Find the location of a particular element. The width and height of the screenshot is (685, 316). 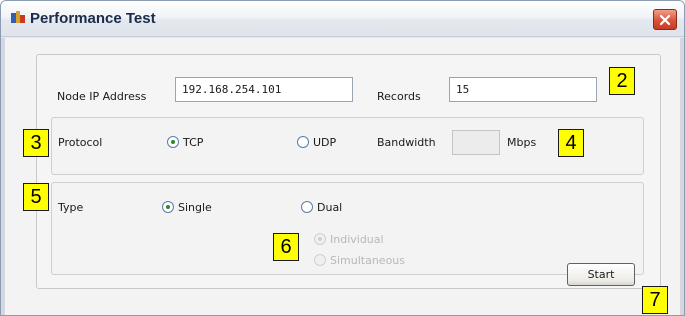

annotation-5: 5 is located at coordinates (36, 197).